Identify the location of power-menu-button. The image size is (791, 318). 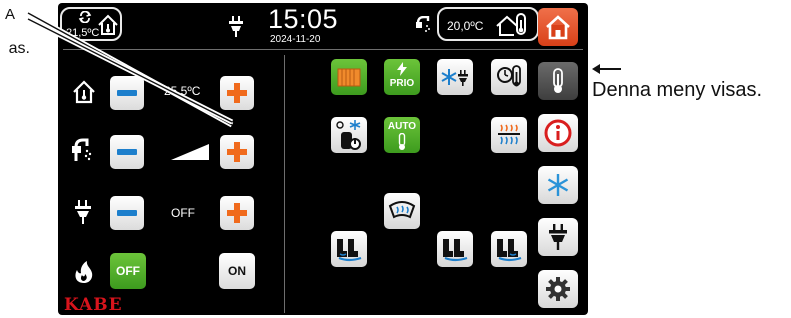
(558, 237).